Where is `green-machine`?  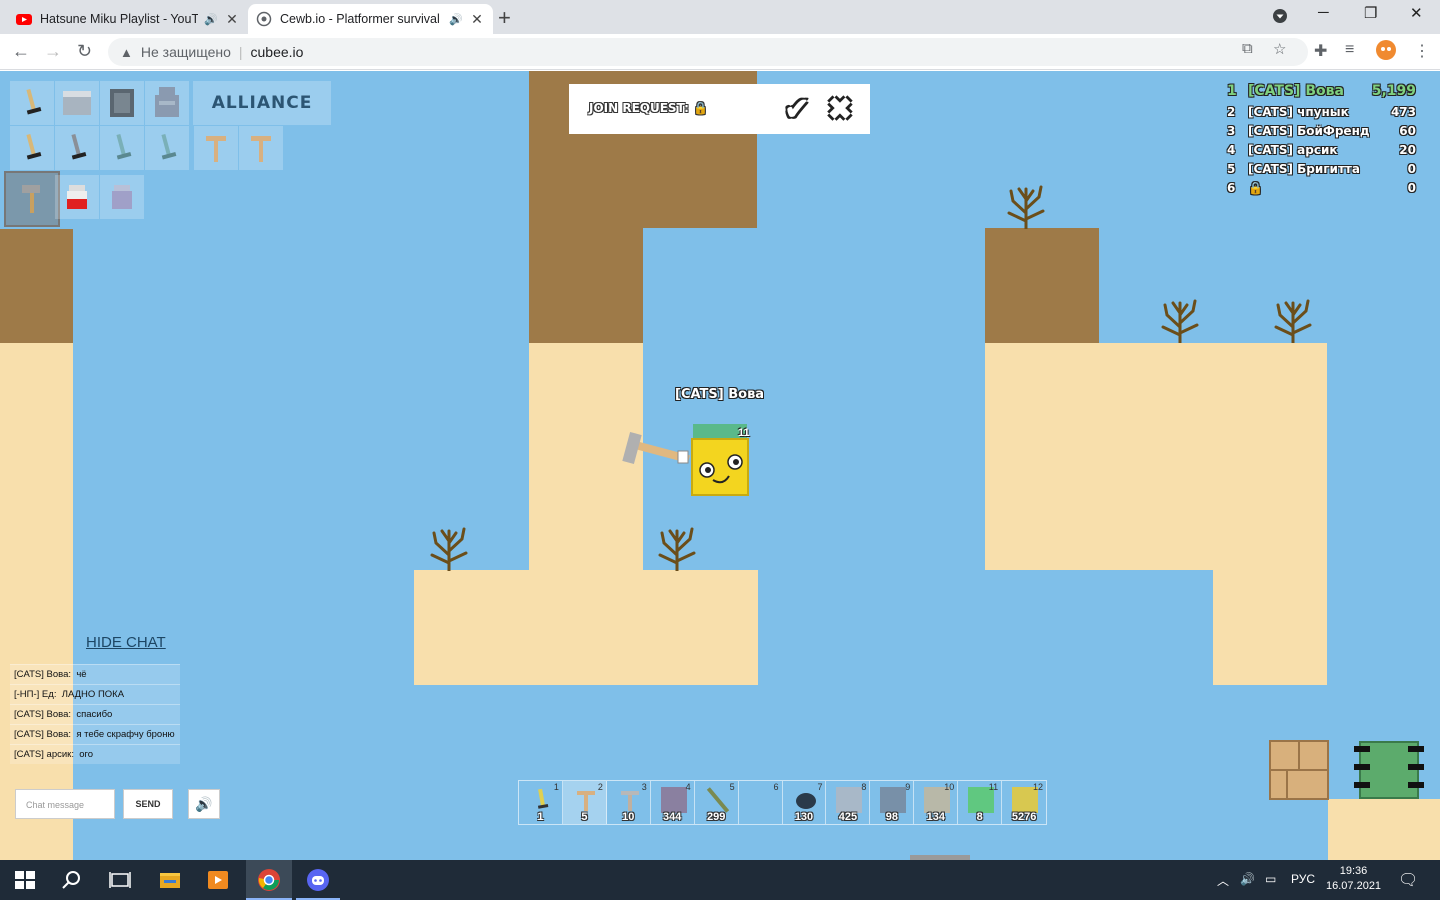 green-machine is located at coordinates (1389, 770).